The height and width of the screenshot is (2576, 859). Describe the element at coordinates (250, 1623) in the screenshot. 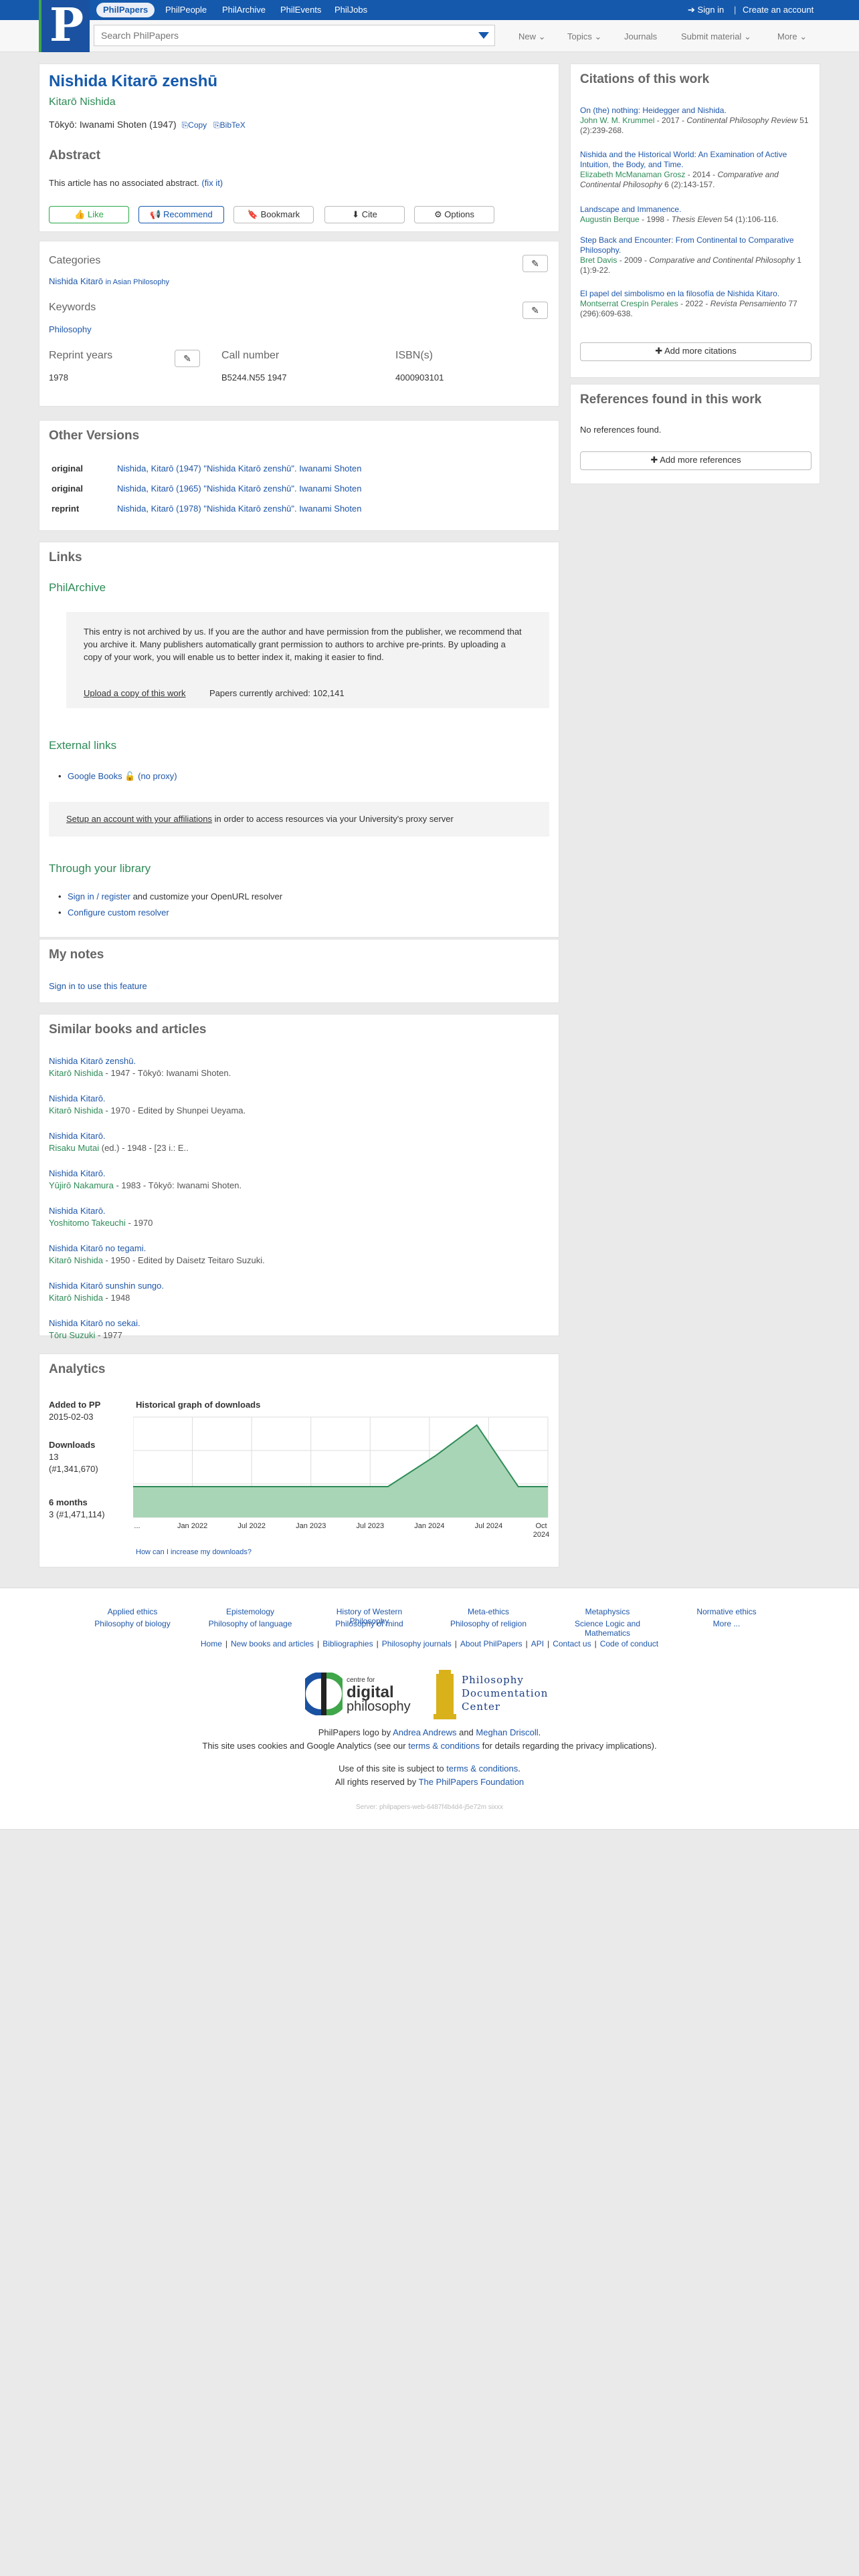

I see `footer-topic-link: Philosophy of language` at that location.